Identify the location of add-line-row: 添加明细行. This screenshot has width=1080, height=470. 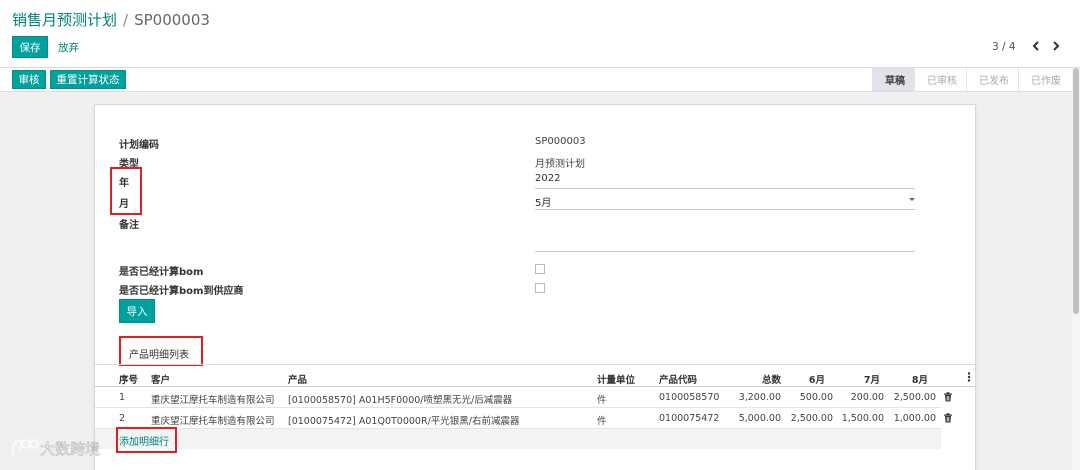
(518, 439).